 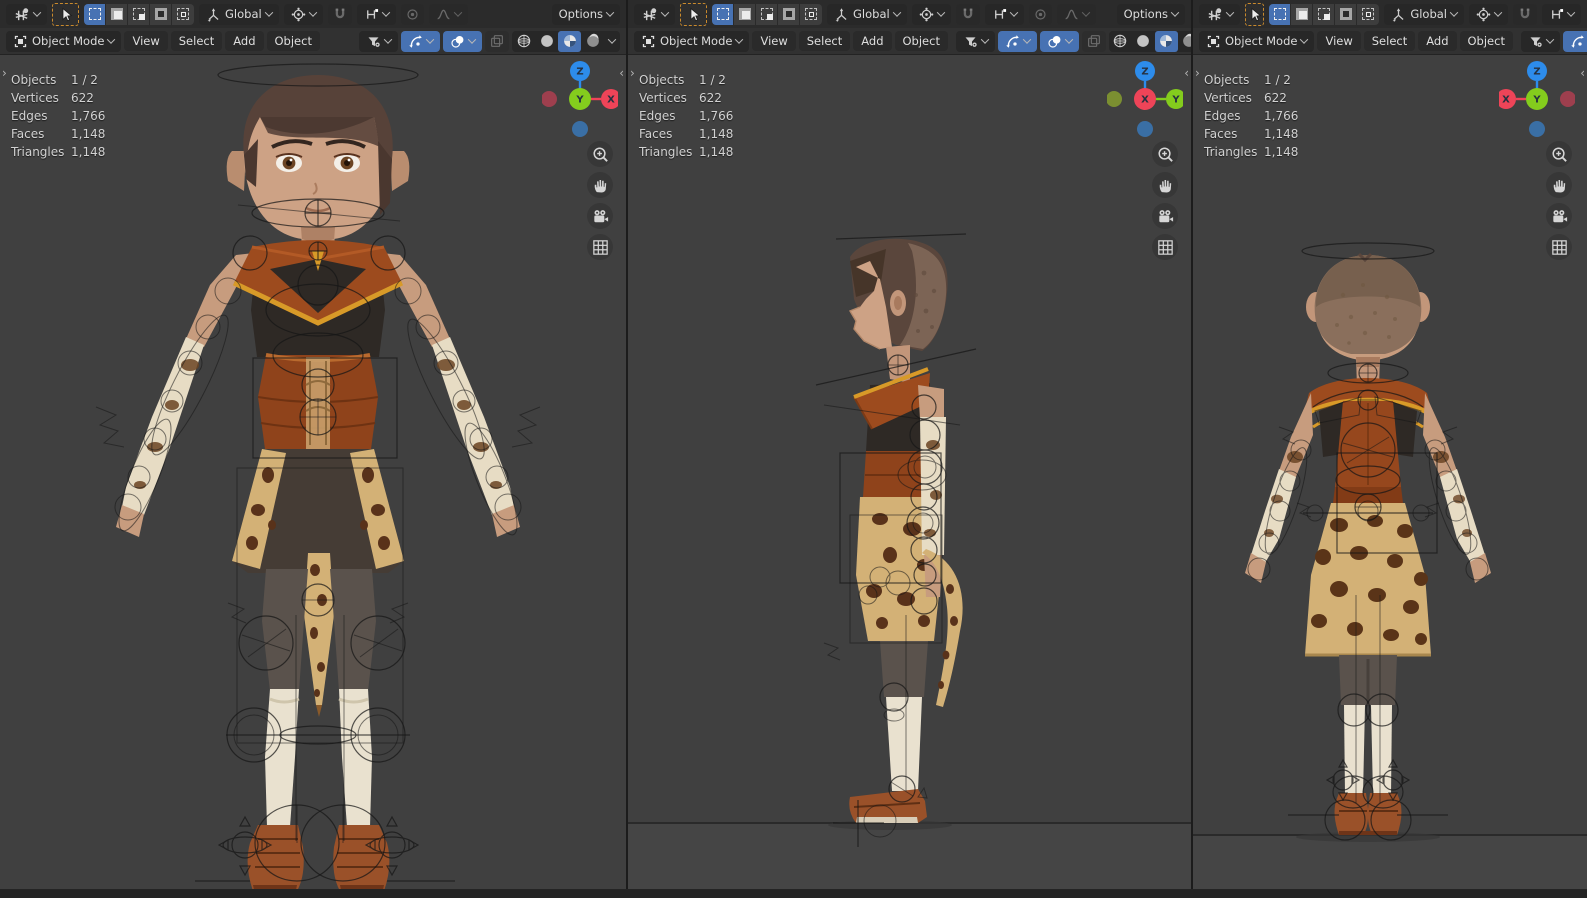 I want to click on navigation-gizmo: Z X Y, so click(x=1145, y=98).